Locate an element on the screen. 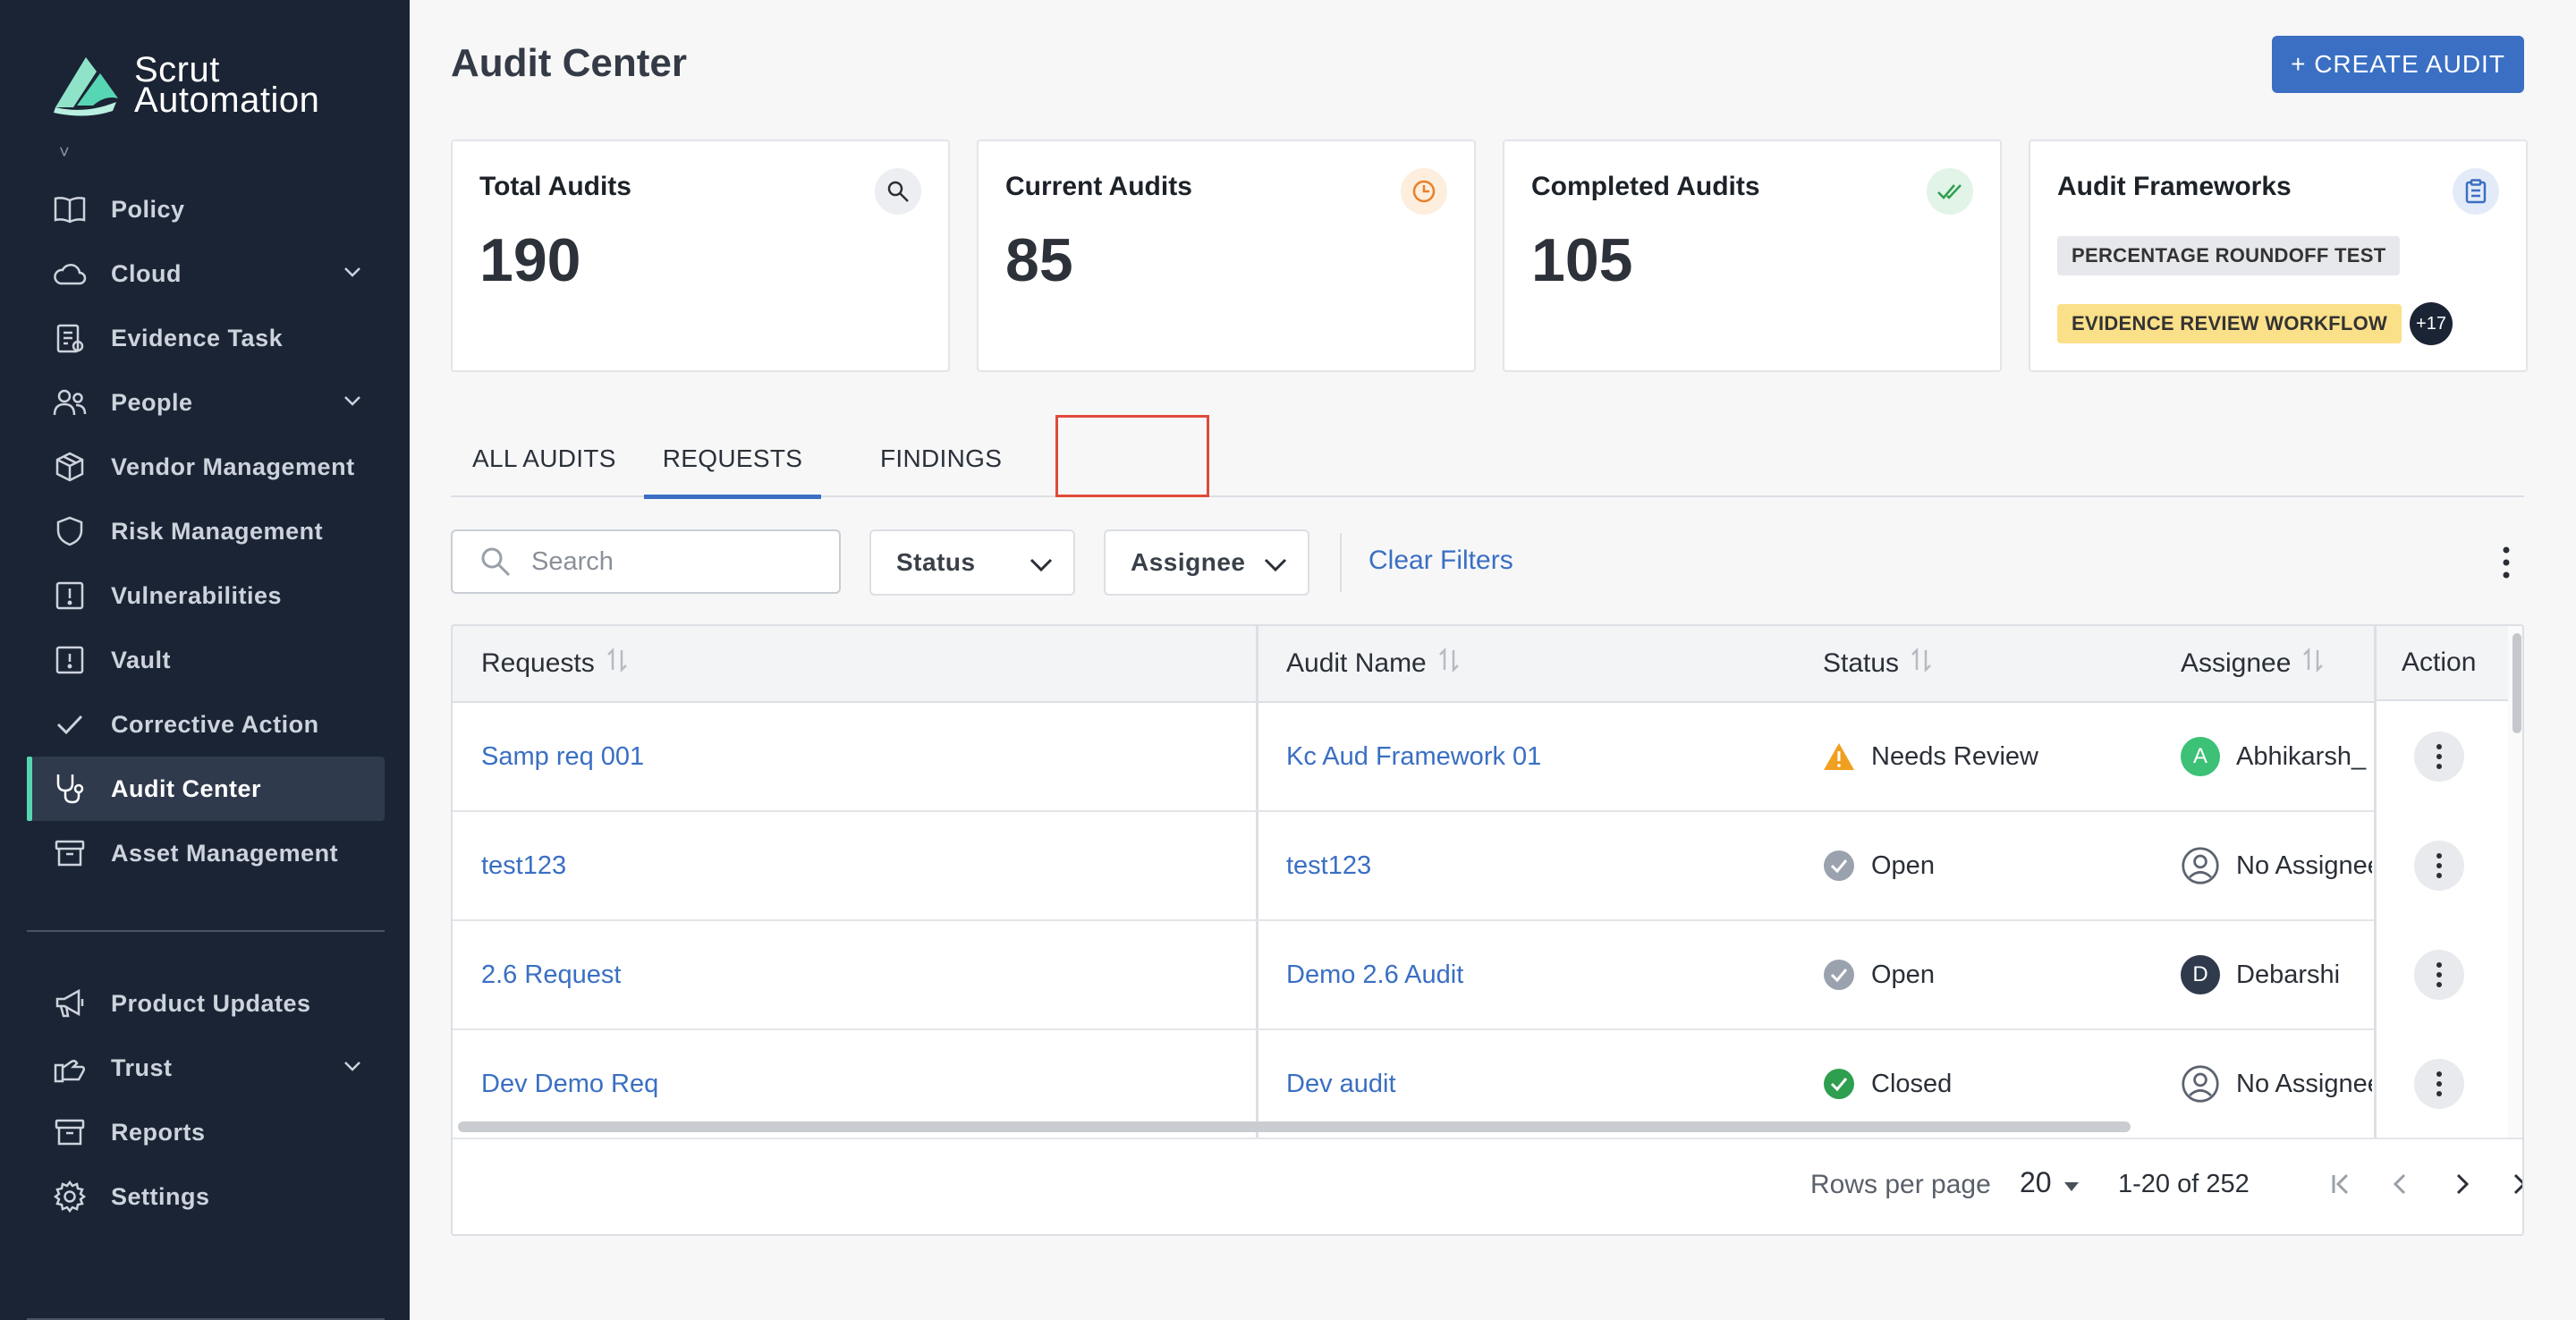  sidebar-item-vulnerabilities: Vulnerabilities is located at coordinates (206, 595).